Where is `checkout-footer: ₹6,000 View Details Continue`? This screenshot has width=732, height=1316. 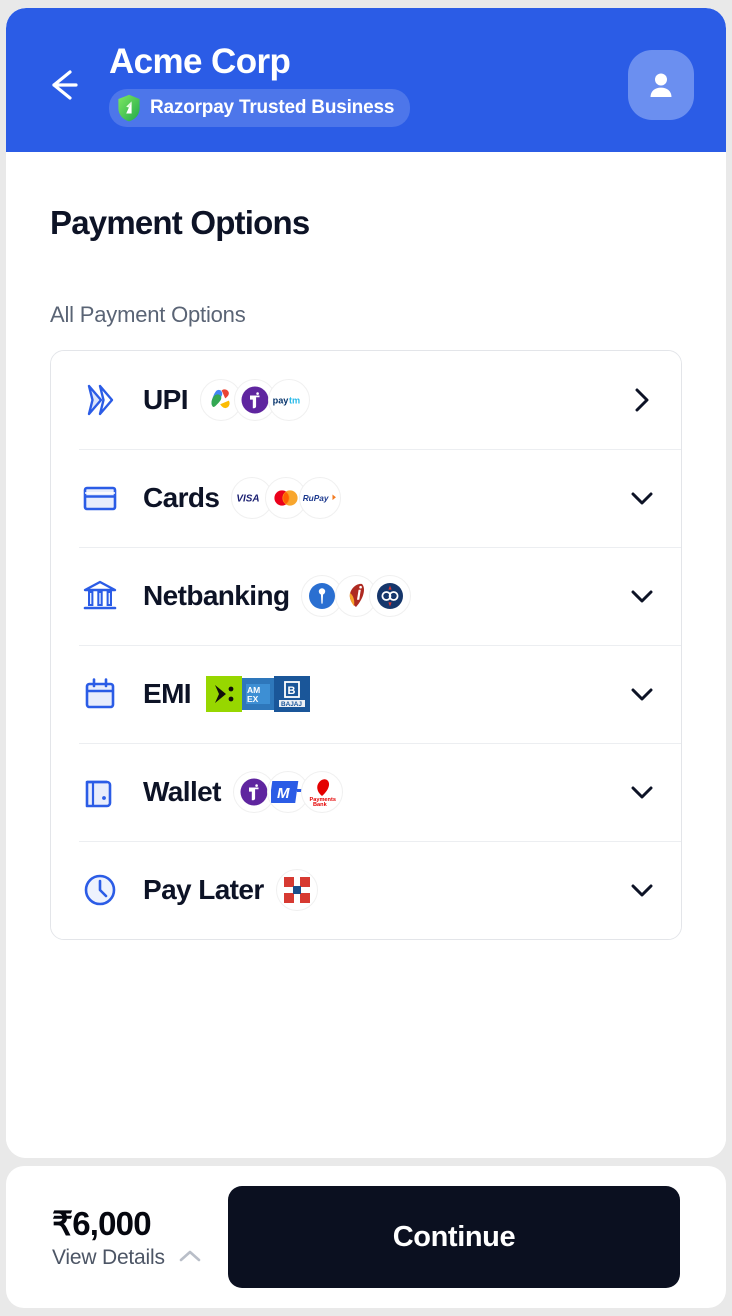 checkout-footer: ₹6,000 View Details Continue is located at coordinates (366, 1237).